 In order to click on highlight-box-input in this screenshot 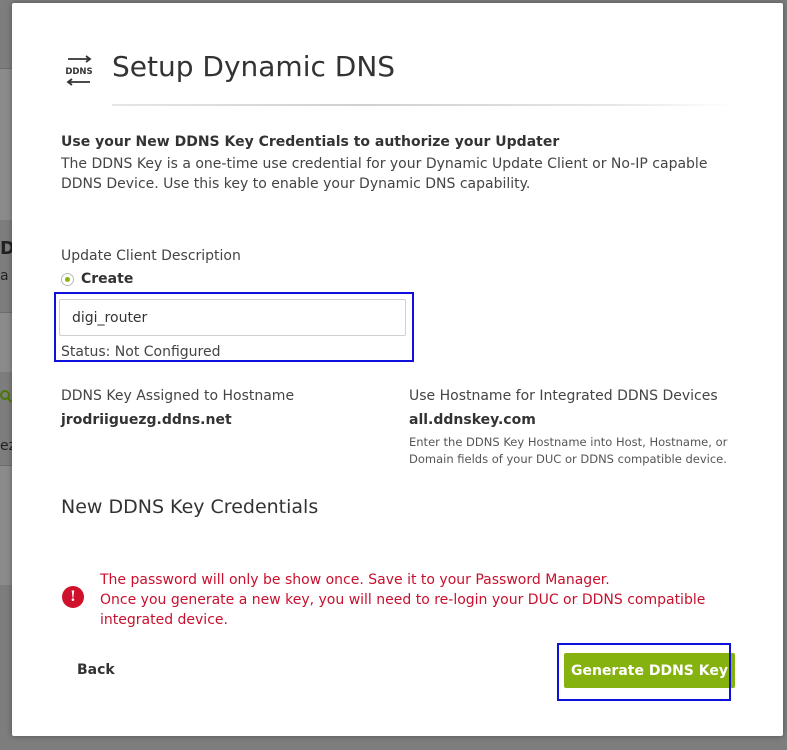, I will do `click(234, 327)`.